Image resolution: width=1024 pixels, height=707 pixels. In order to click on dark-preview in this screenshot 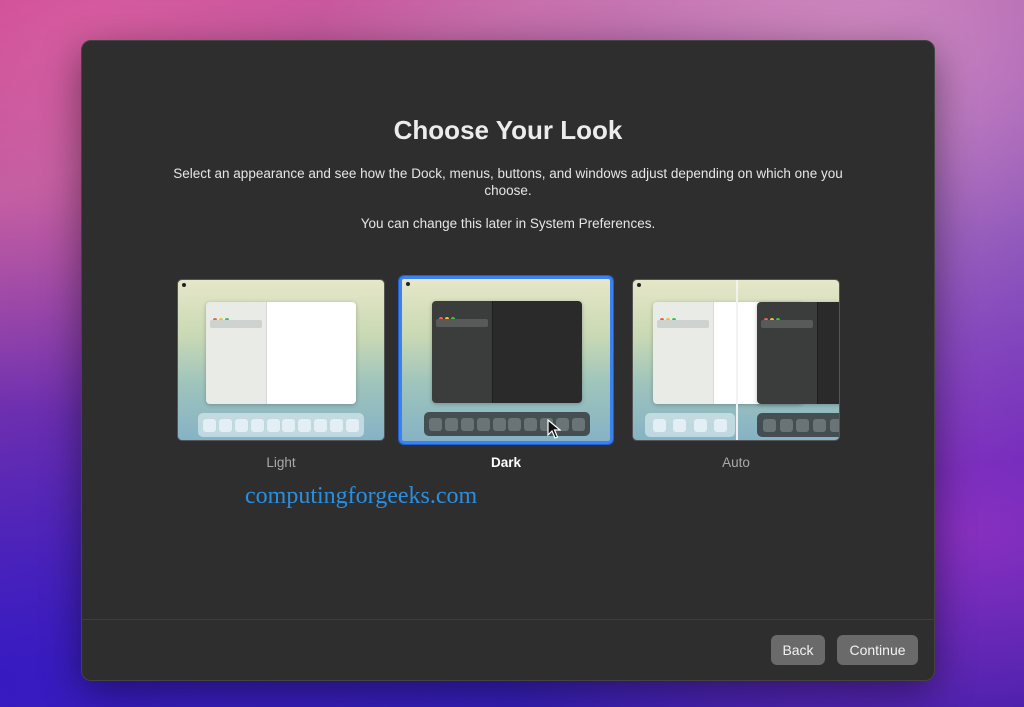, I will do `click(506, 360)`.